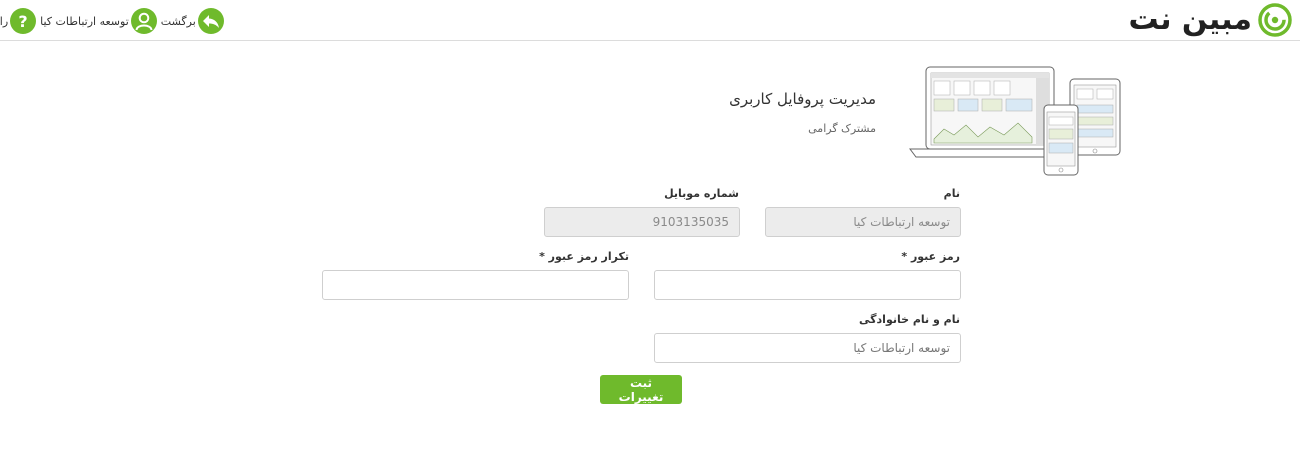 The width and height of the screenshot is (1300, 464). I want to click on password-field, so click(807, 285).